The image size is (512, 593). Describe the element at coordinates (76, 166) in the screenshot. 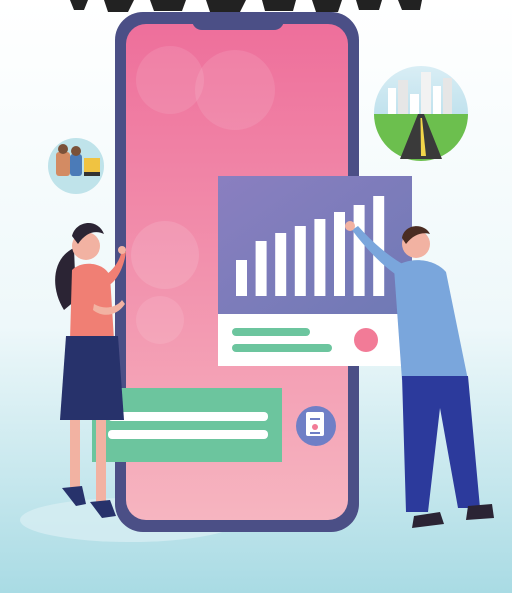

I see `people-meeting-icon` at that location.